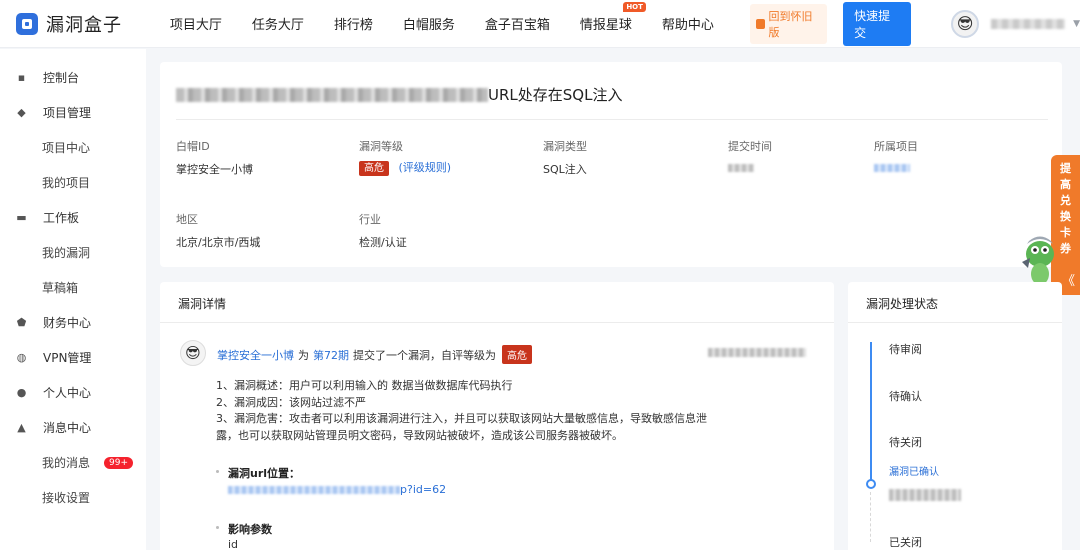 This screenshot has height=550, width=1080. I want to click on status-step: 待关闭, so click(905, 442).